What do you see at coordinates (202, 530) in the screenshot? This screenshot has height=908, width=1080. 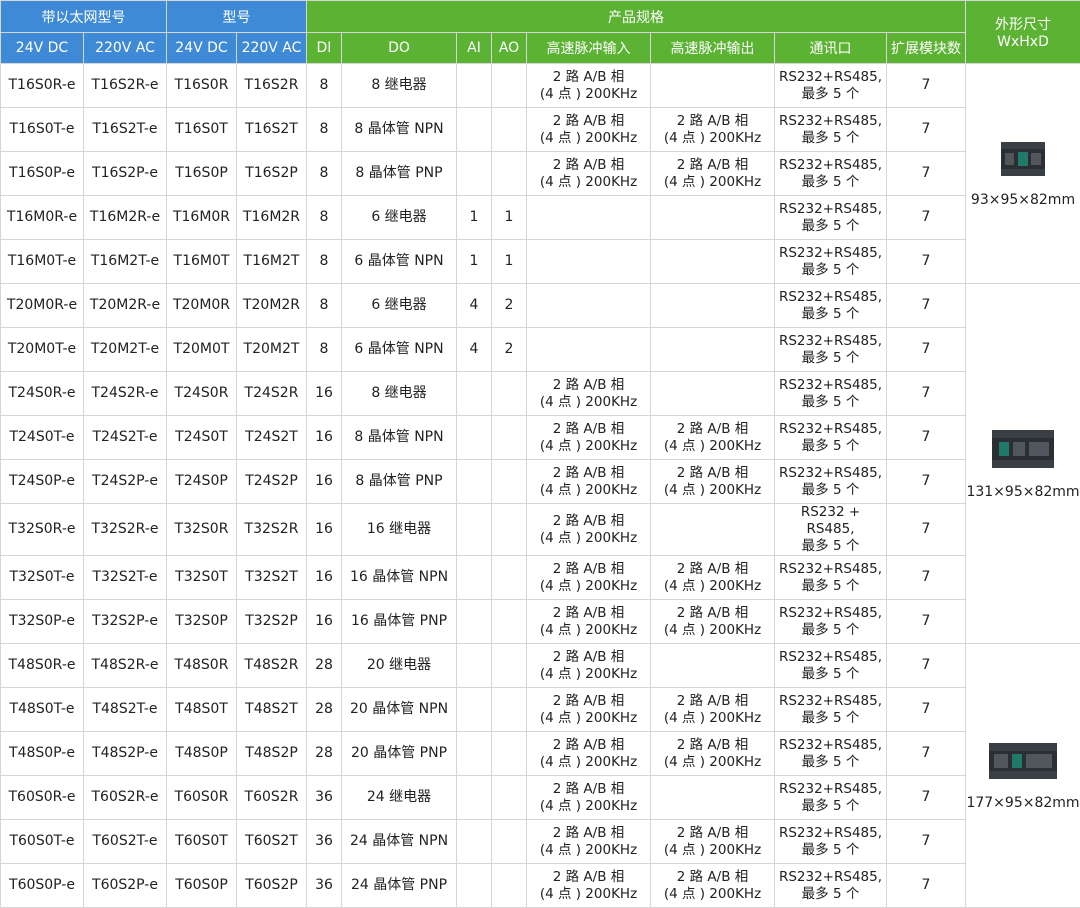 I see `cell-model-24v: T32S0R` at bounding box center [202, 530].